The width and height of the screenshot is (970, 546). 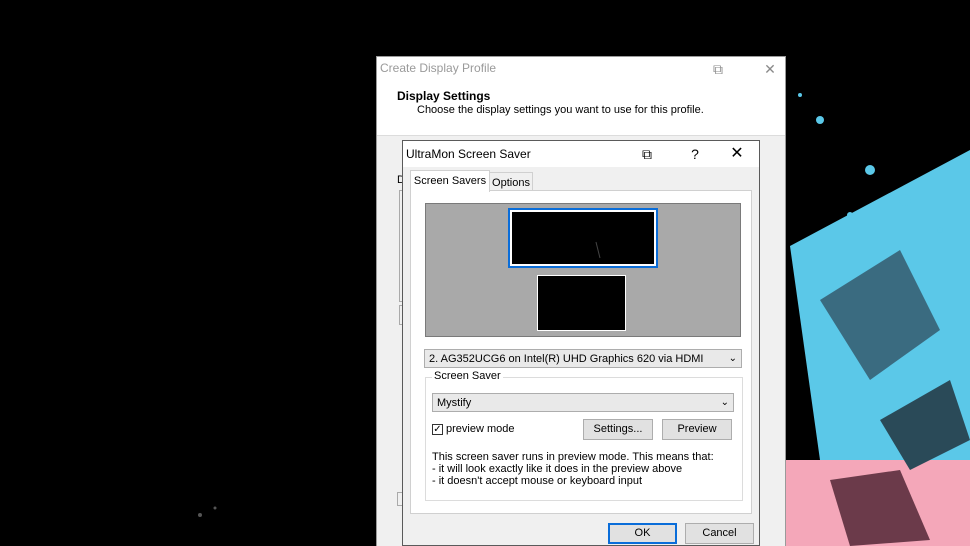 I want to click on preview-button: Preview, so click(x=697, y=429).